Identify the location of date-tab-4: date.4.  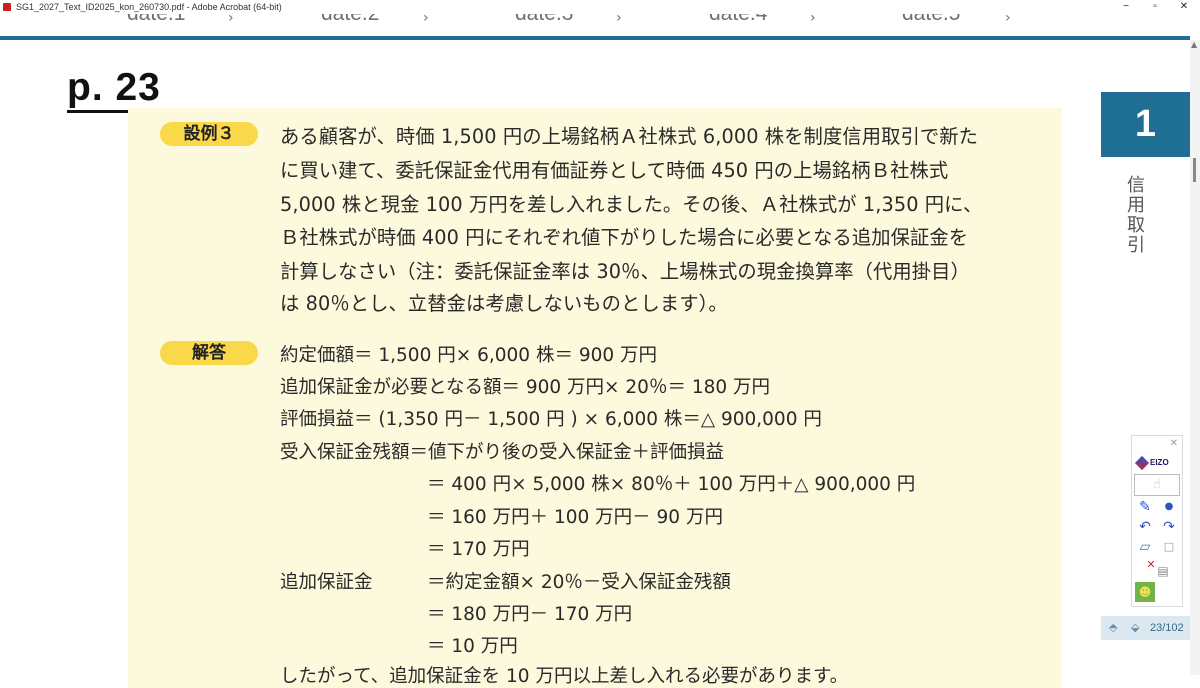
(738, 20).